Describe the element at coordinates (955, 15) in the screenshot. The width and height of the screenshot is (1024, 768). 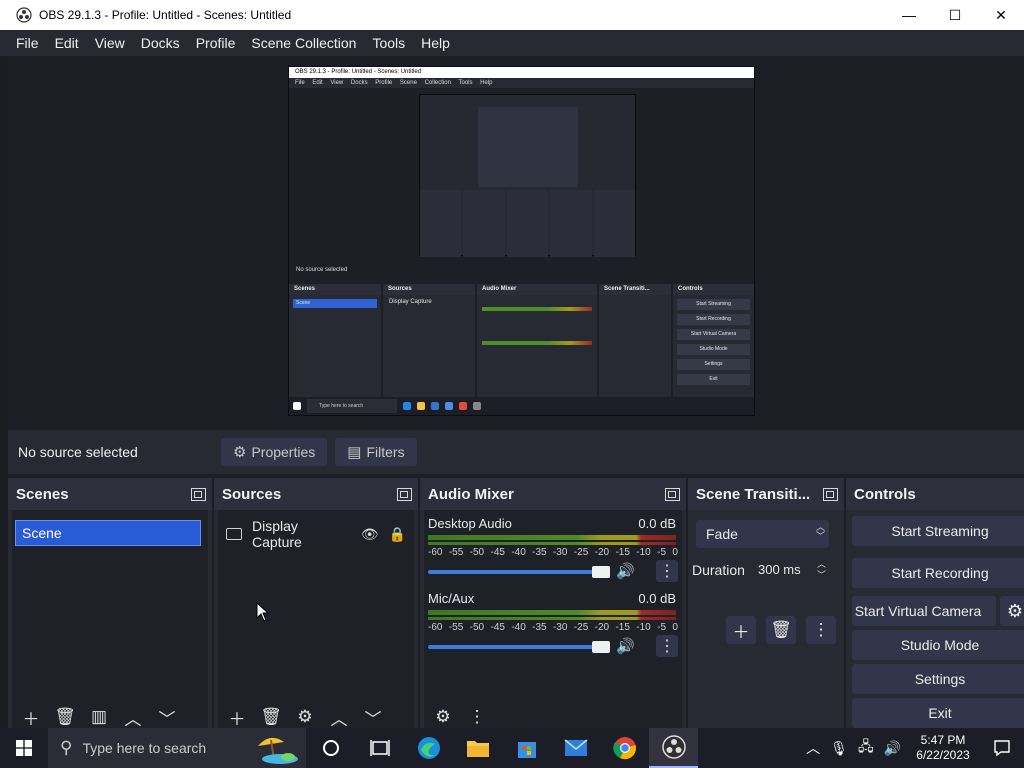
I see `maximize-button: ☐` at that location.